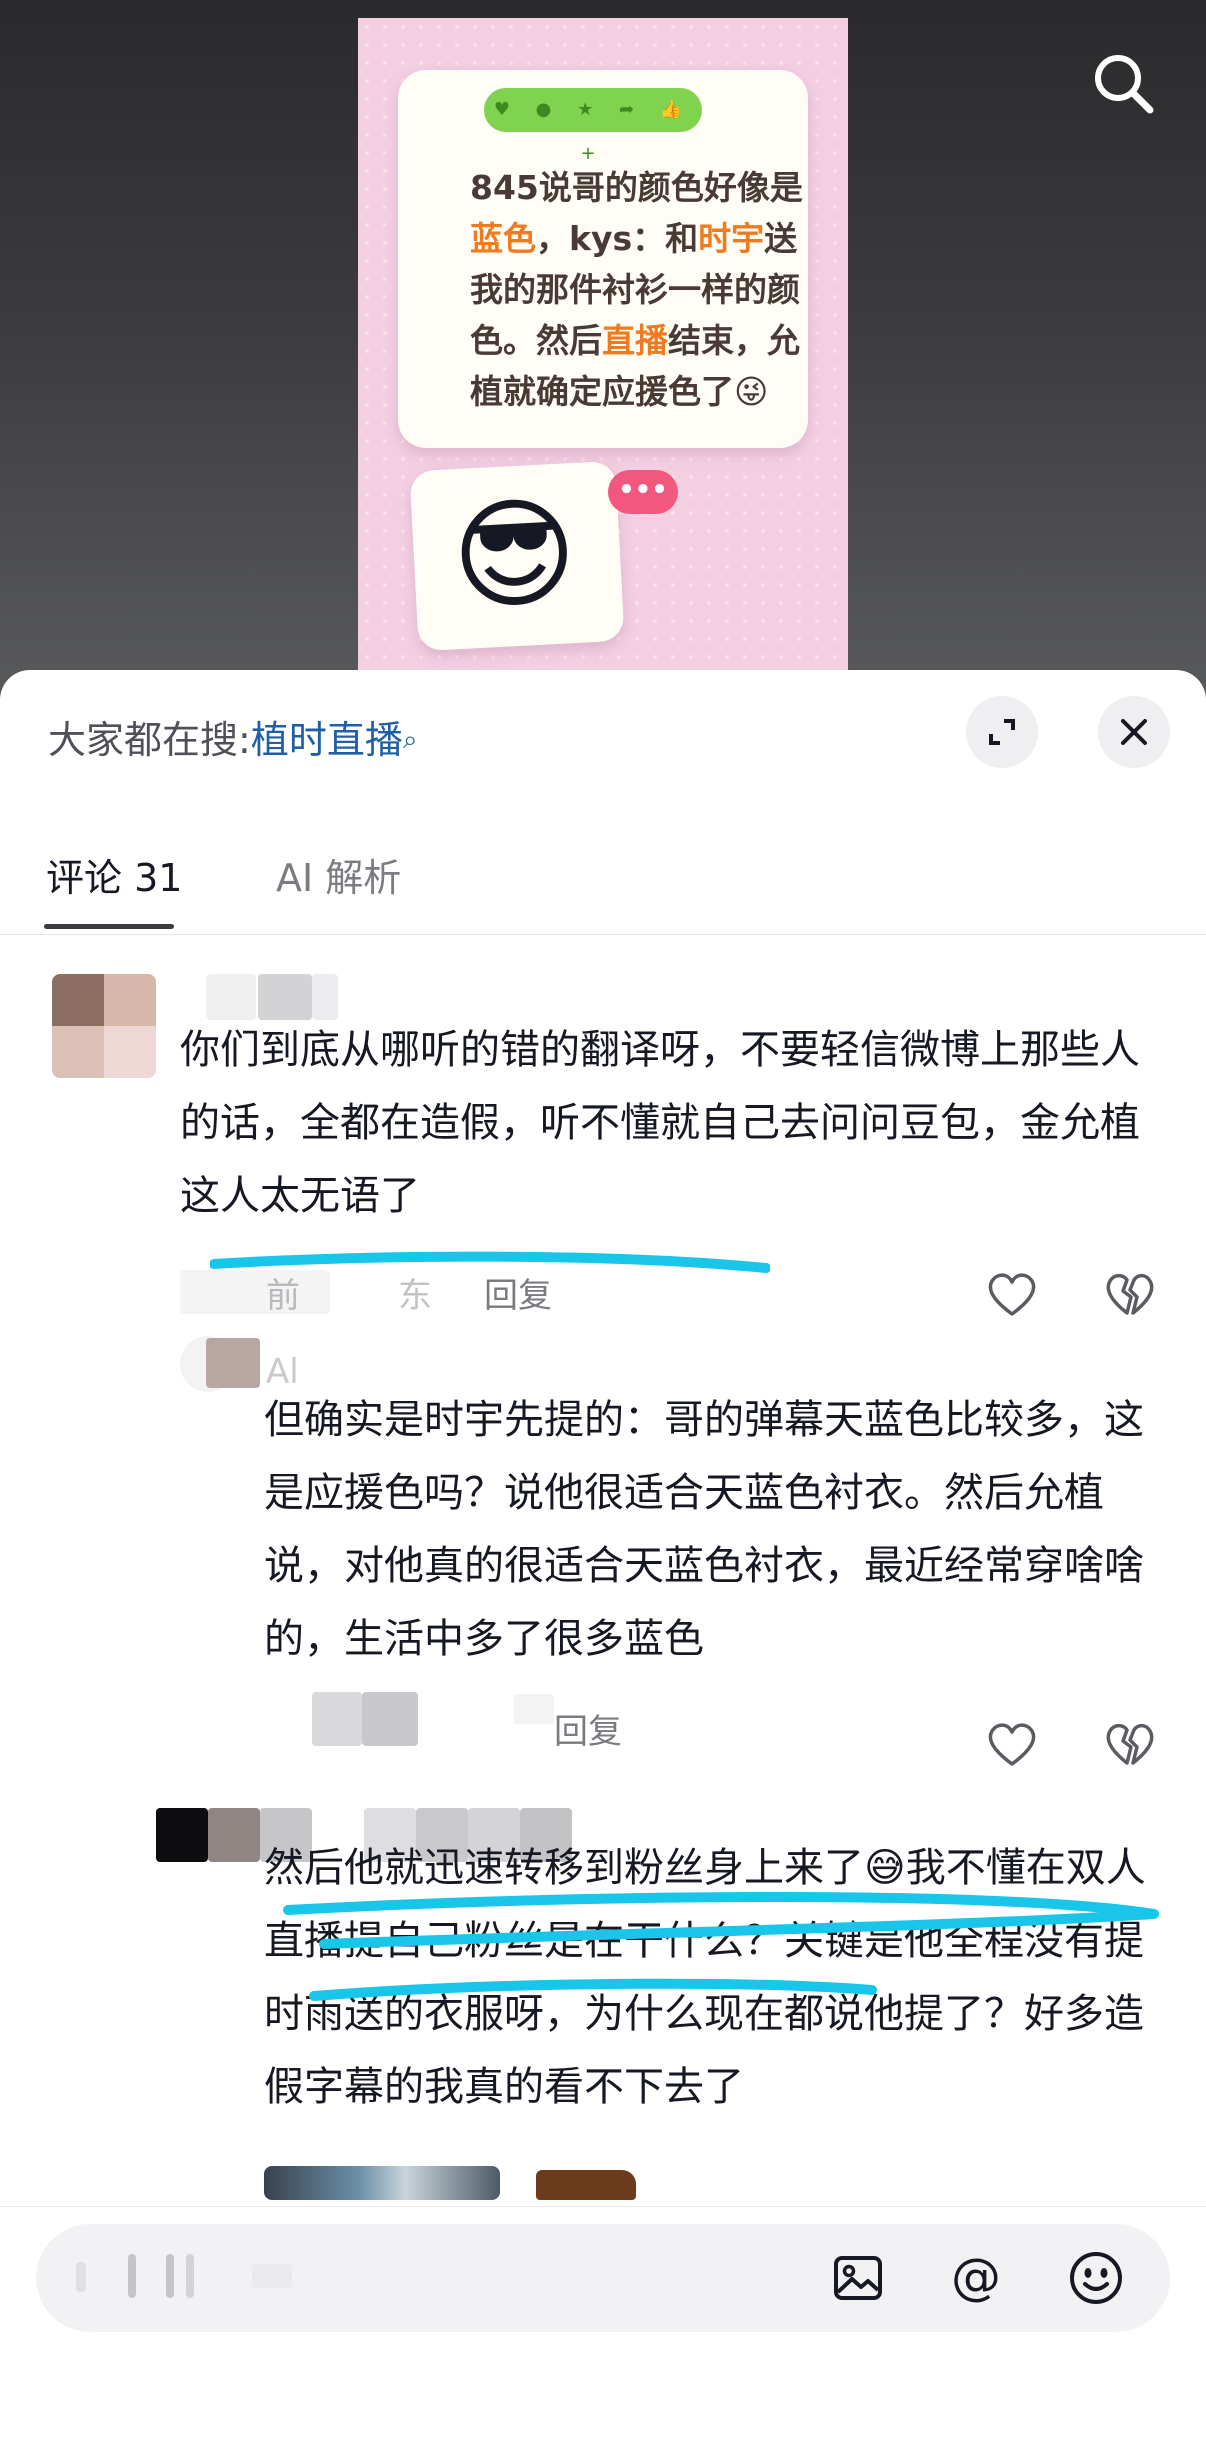 This screenshot has width=1206, height=2454. Describe the element at coordinates (104, 1026) in the screenshot. I see `avatar` at that location.